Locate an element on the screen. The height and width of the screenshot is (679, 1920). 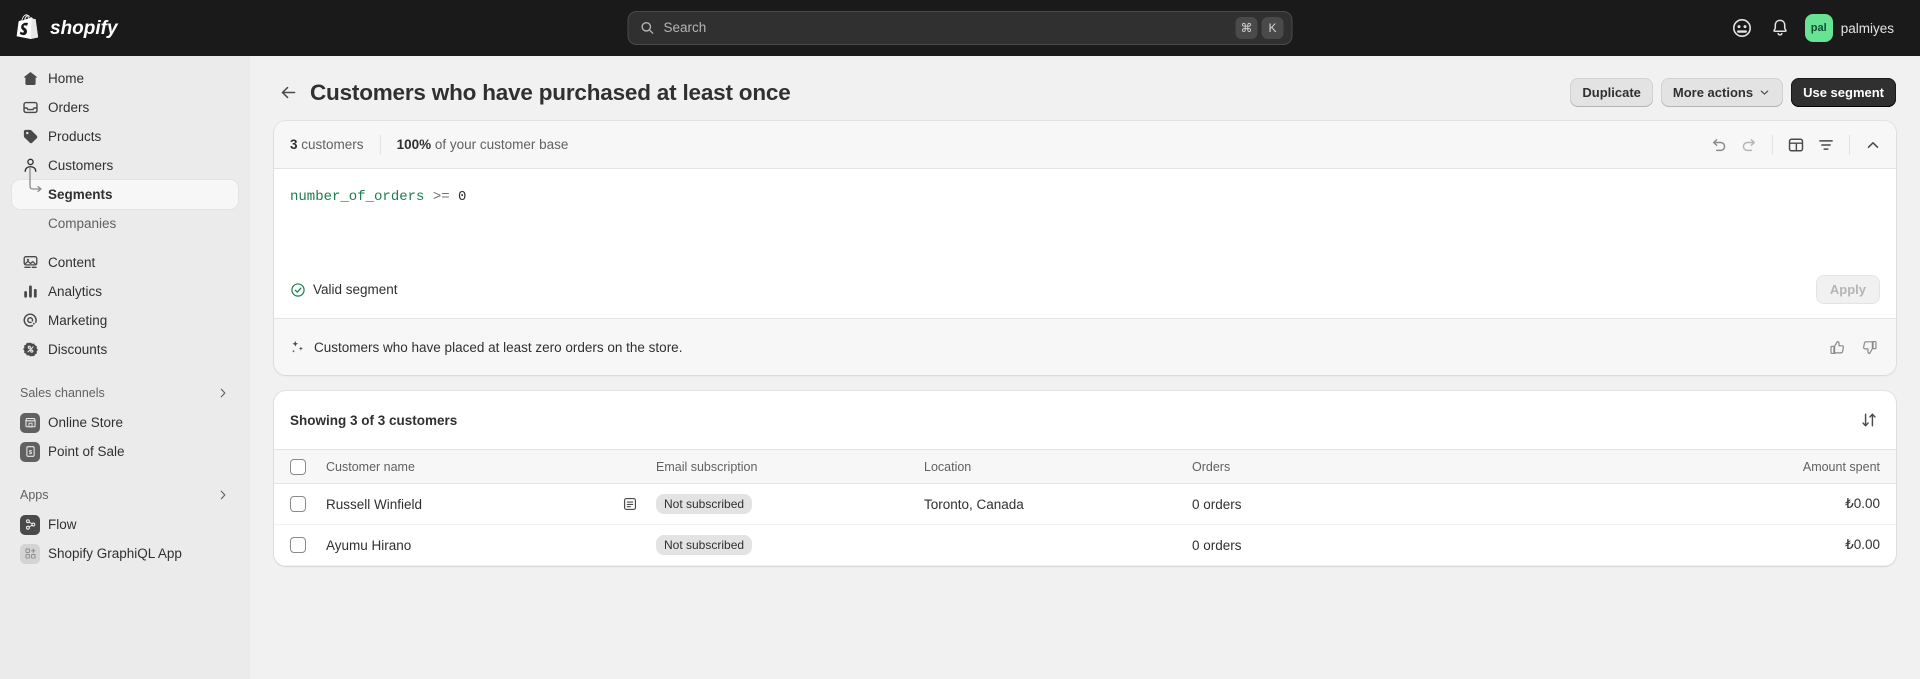
cell-email-subscription: Not subscribed is located at coordinates (782, 545).